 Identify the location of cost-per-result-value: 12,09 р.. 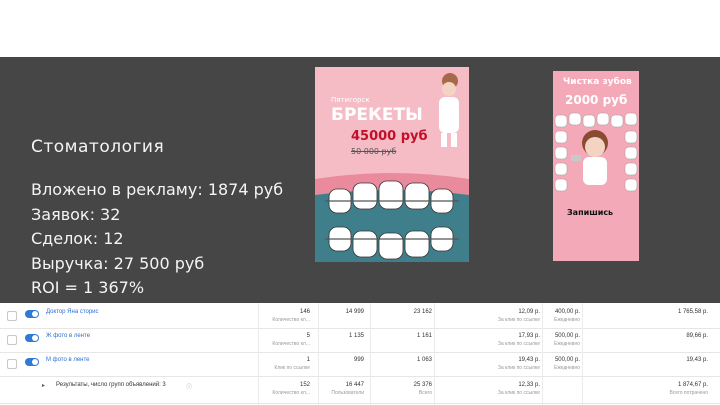
(529, 312).